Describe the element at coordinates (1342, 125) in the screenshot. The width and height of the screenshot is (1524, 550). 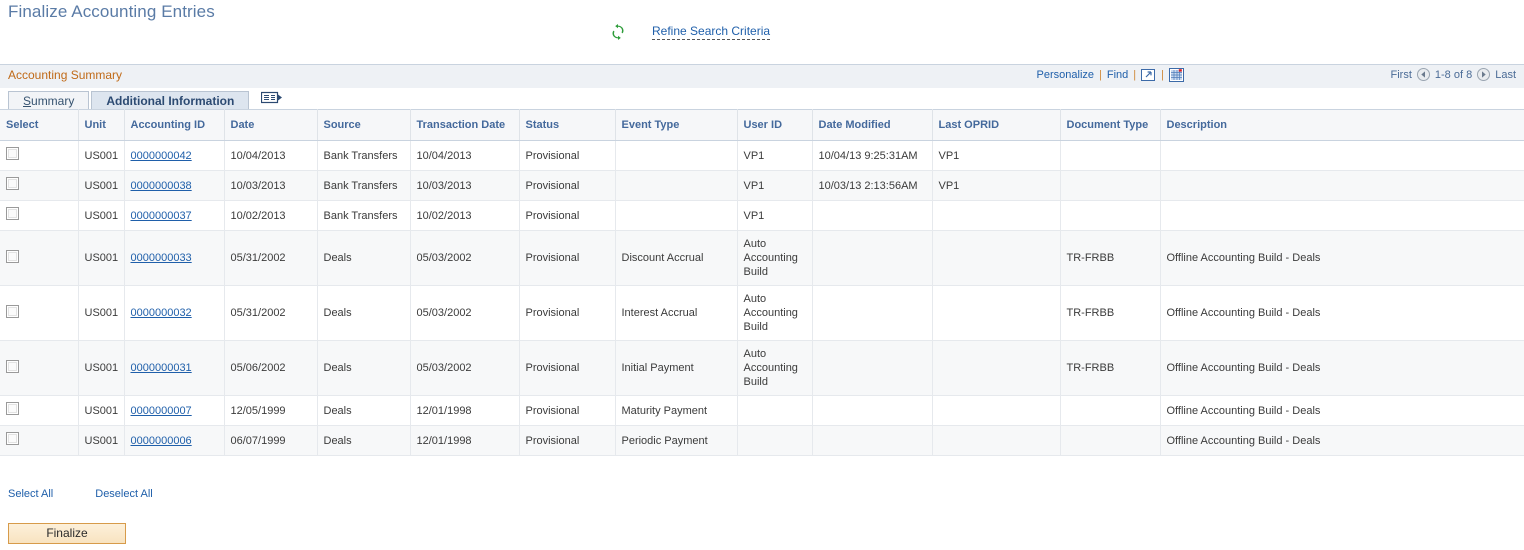
I see `column-header-description: Description` at that location.